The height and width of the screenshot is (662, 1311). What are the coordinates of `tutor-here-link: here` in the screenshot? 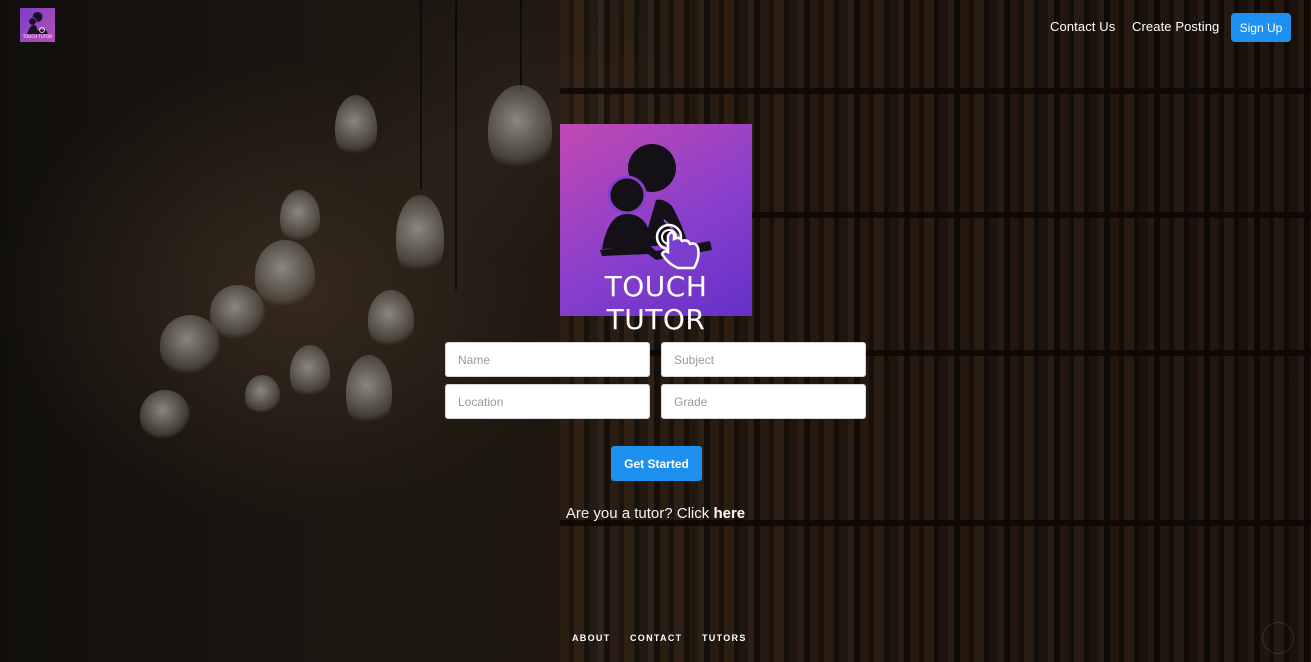 It's located at (729, 513).